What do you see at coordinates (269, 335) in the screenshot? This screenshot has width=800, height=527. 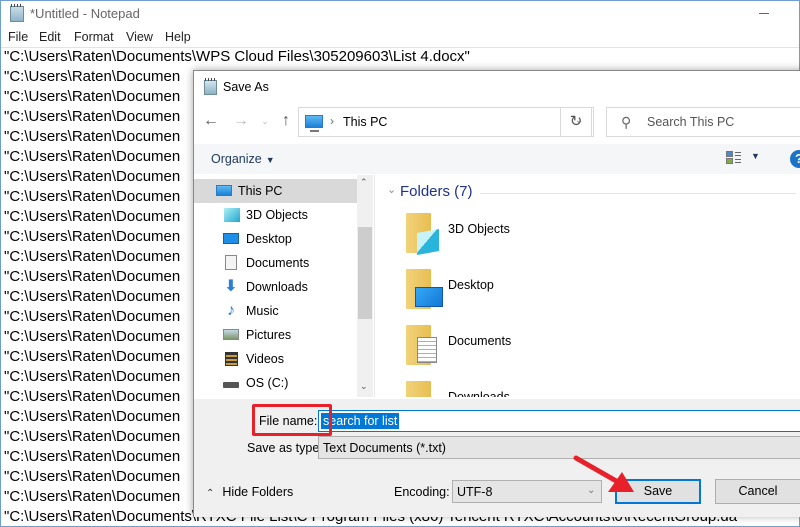 I see `nav-label: Pictures` at bounding box center [269, 335].